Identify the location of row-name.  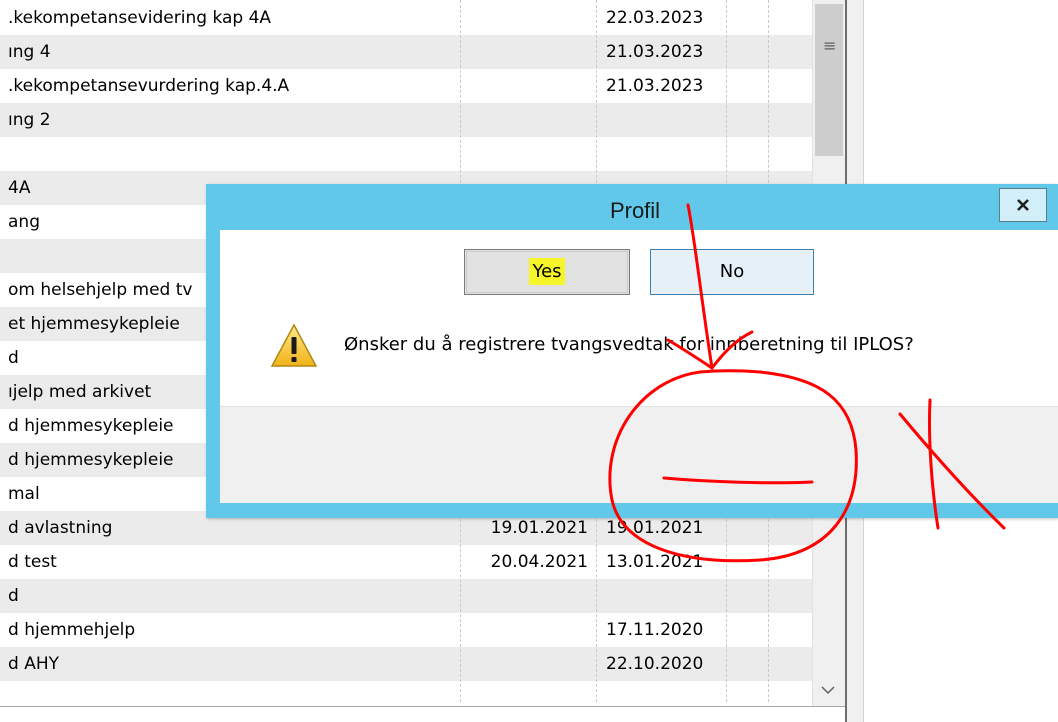
(233, 154).